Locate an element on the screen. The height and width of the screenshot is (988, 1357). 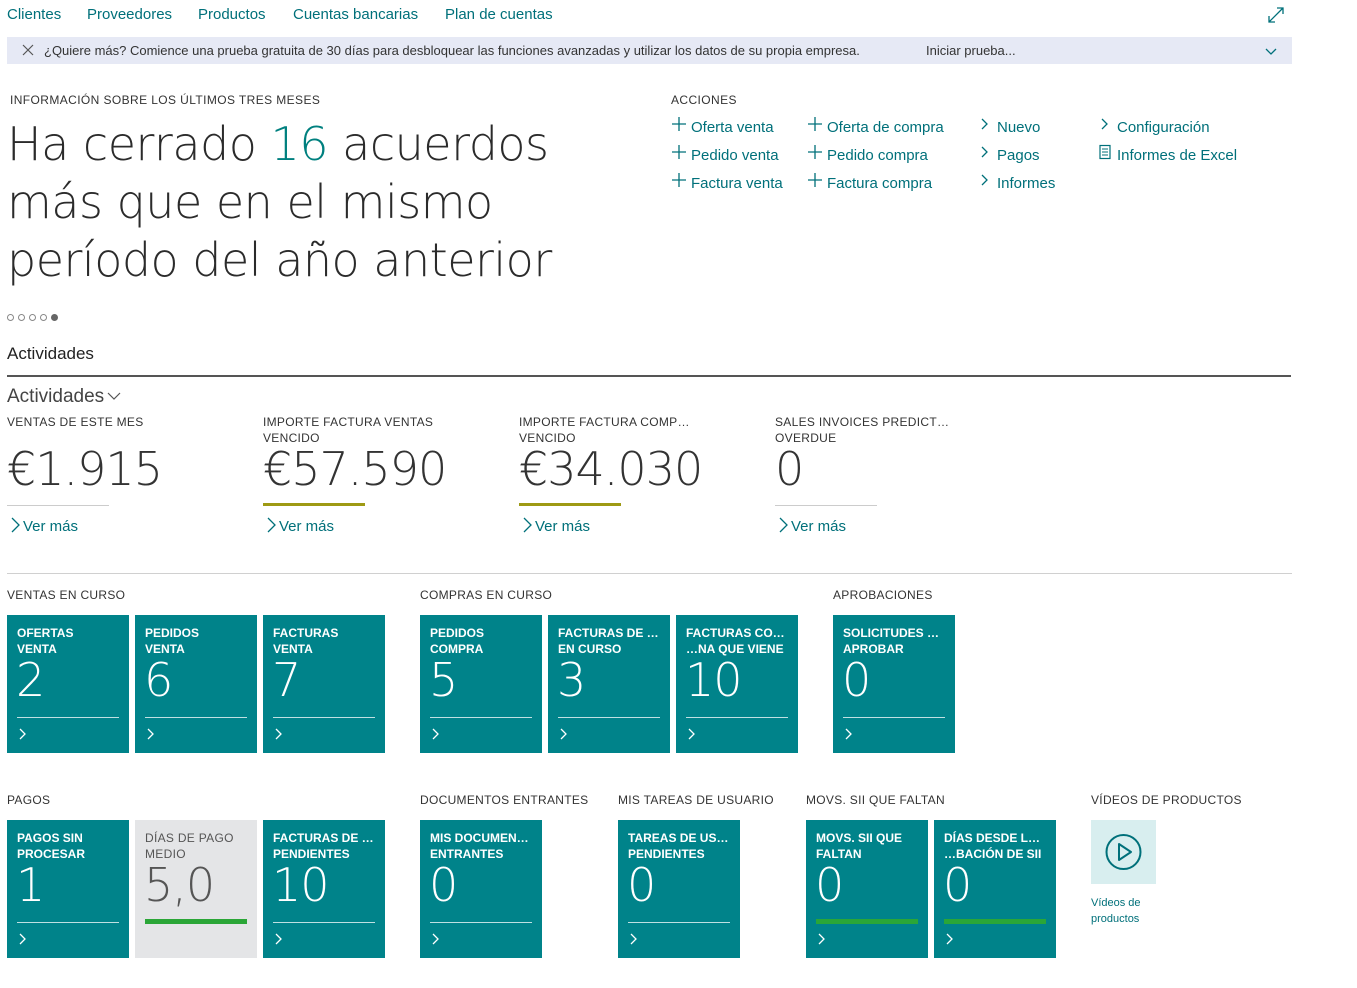
kpi-value: €1.915 is located at coordinates (85, 469).